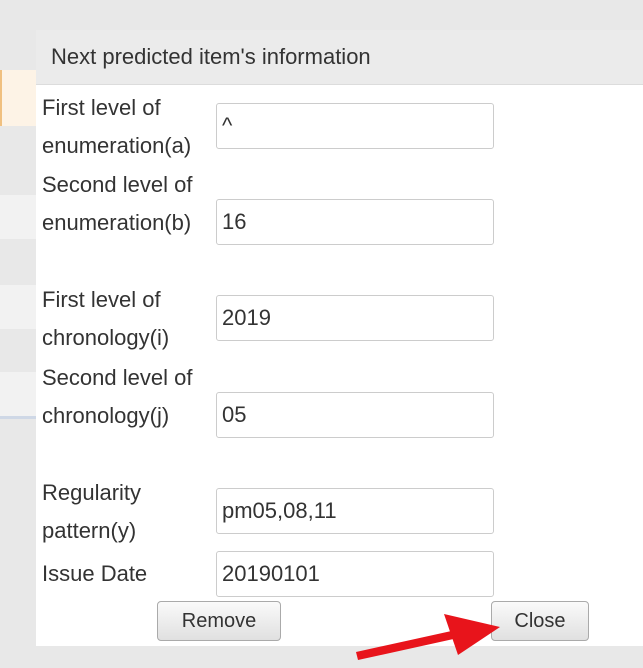 The image size is (643, 668). I want to click on arrow-shaft, so click(407, 645).